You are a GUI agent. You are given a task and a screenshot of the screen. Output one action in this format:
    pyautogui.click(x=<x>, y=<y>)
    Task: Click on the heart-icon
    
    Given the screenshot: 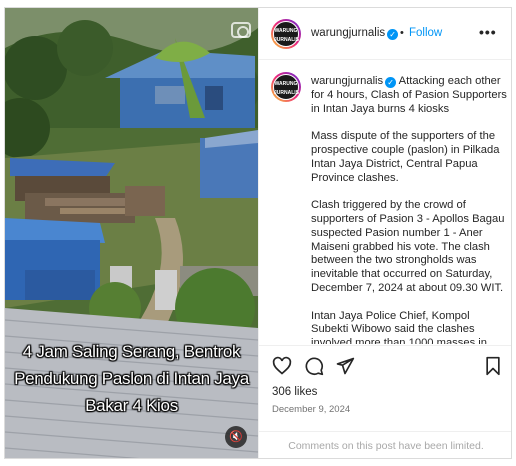 What is the action you would take?
    pyautogui.click(x=282, y=366)
    